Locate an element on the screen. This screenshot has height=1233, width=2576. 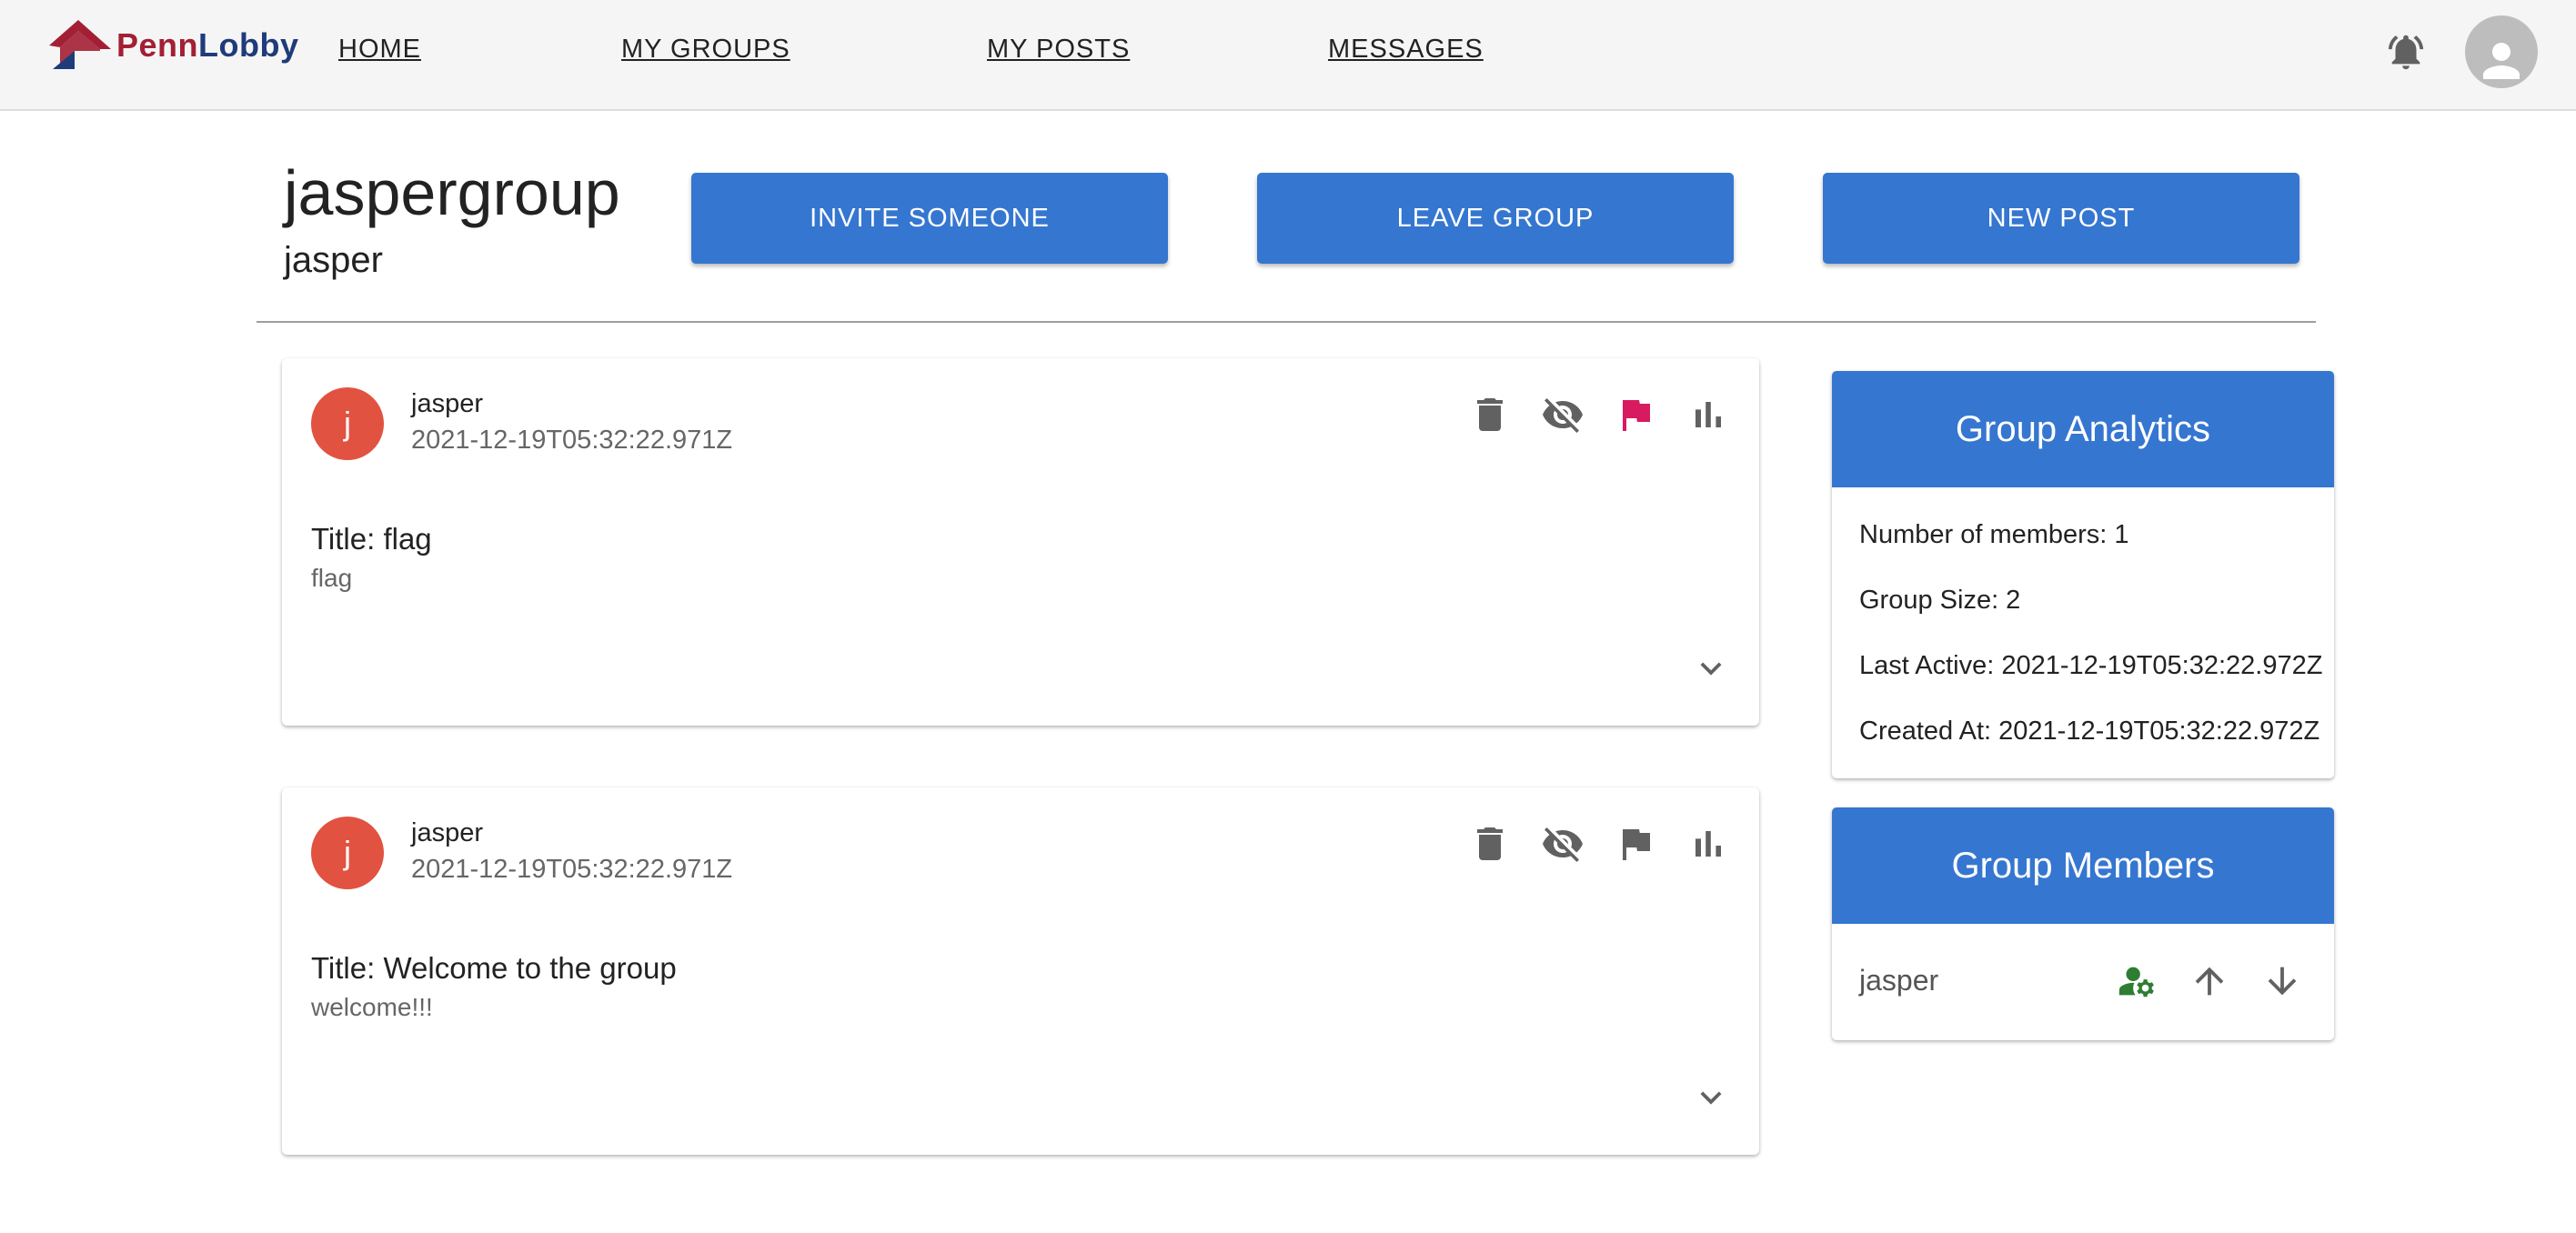
member-name: jasper is located at coordinates (1899, 980).